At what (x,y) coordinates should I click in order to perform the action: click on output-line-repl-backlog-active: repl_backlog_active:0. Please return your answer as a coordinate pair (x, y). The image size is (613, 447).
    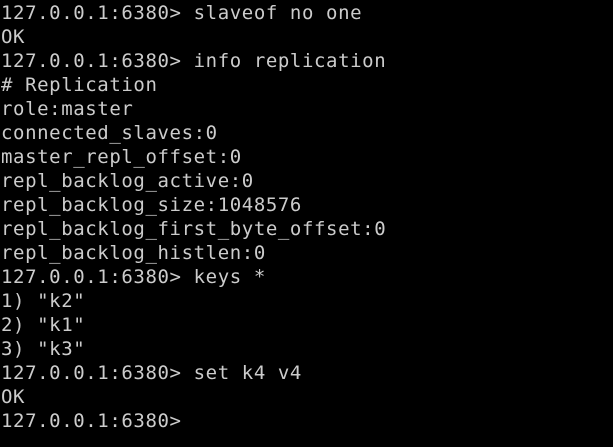
    Looking at the image, I should click on (127, 181).